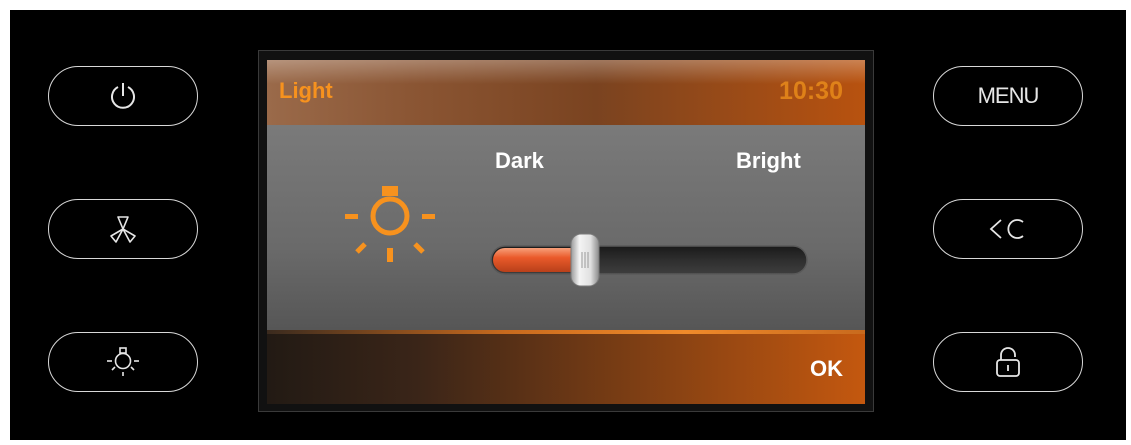 Image resolution: width=1131 pixels, height=445 pixels. I want to click on light-button, so click(123, 362).